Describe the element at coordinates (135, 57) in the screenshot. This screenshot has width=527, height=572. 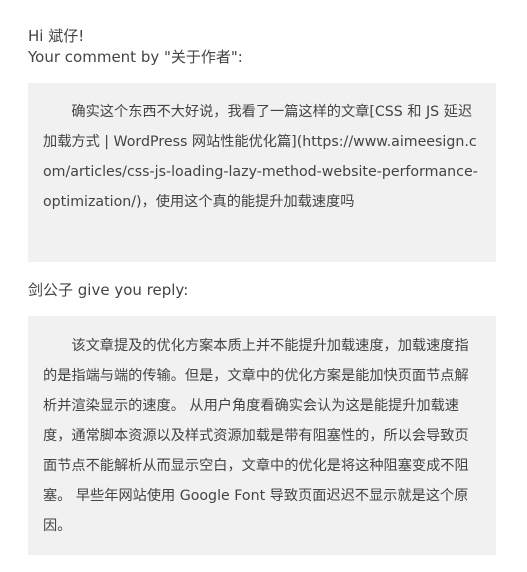
I see `greeting-comment-line: Your comment by "关于作者":` at that location.